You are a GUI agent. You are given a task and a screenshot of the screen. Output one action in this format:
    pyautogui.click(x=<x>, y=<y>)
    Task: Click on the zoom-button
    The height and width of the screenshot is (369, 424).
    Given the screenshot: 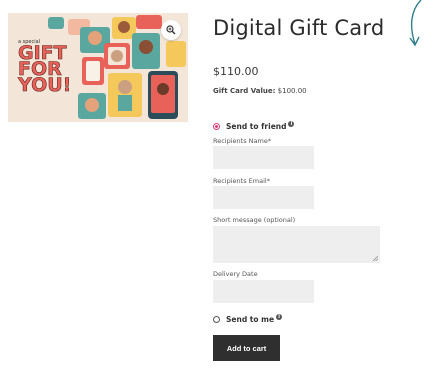 What is the action you would take?
    pyautogui.click(x=171, y=30)
    